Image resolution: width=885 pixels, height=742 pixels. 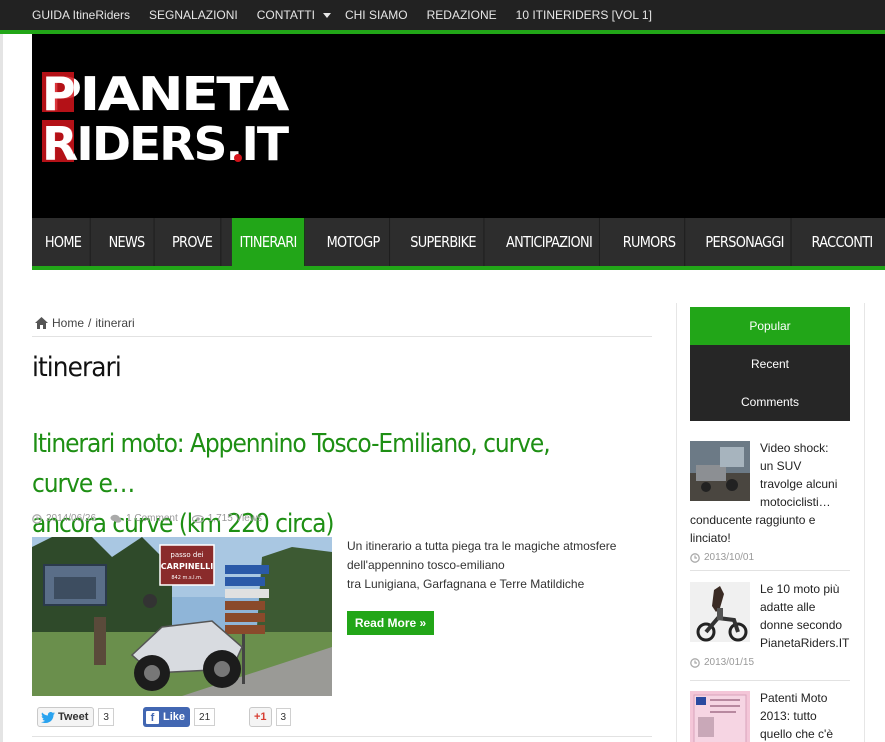 What do you see at coordinates (77, 367) in the screenshot?
I see `page-title: itinerari` at bounding box center [77, 367].